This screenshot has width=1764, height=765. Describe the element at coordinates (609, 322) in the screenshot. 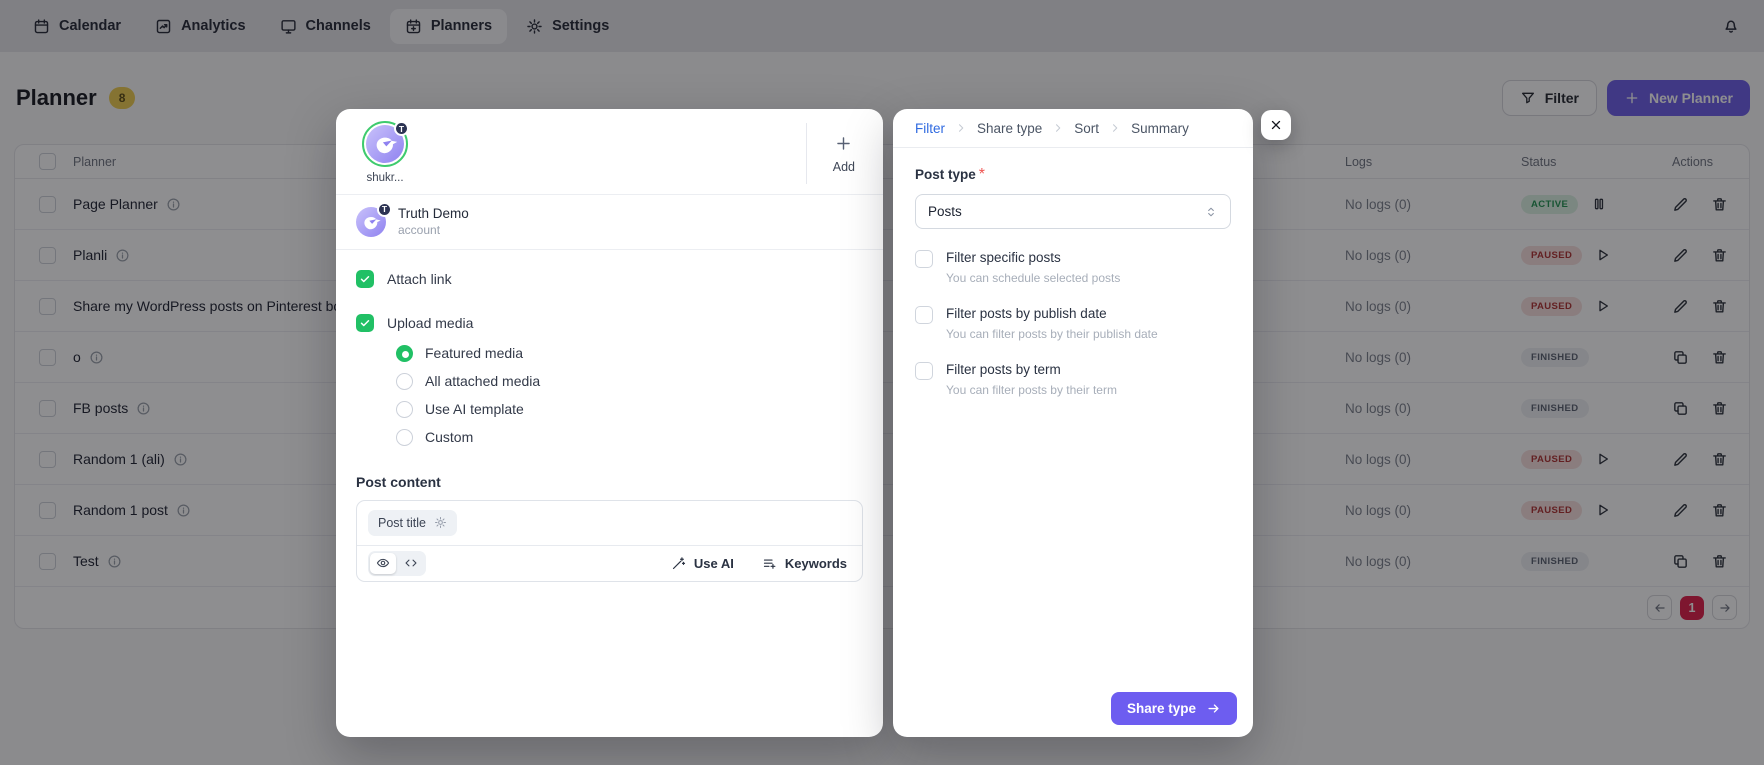

I see `upload-media-option: Upload media` at that location.